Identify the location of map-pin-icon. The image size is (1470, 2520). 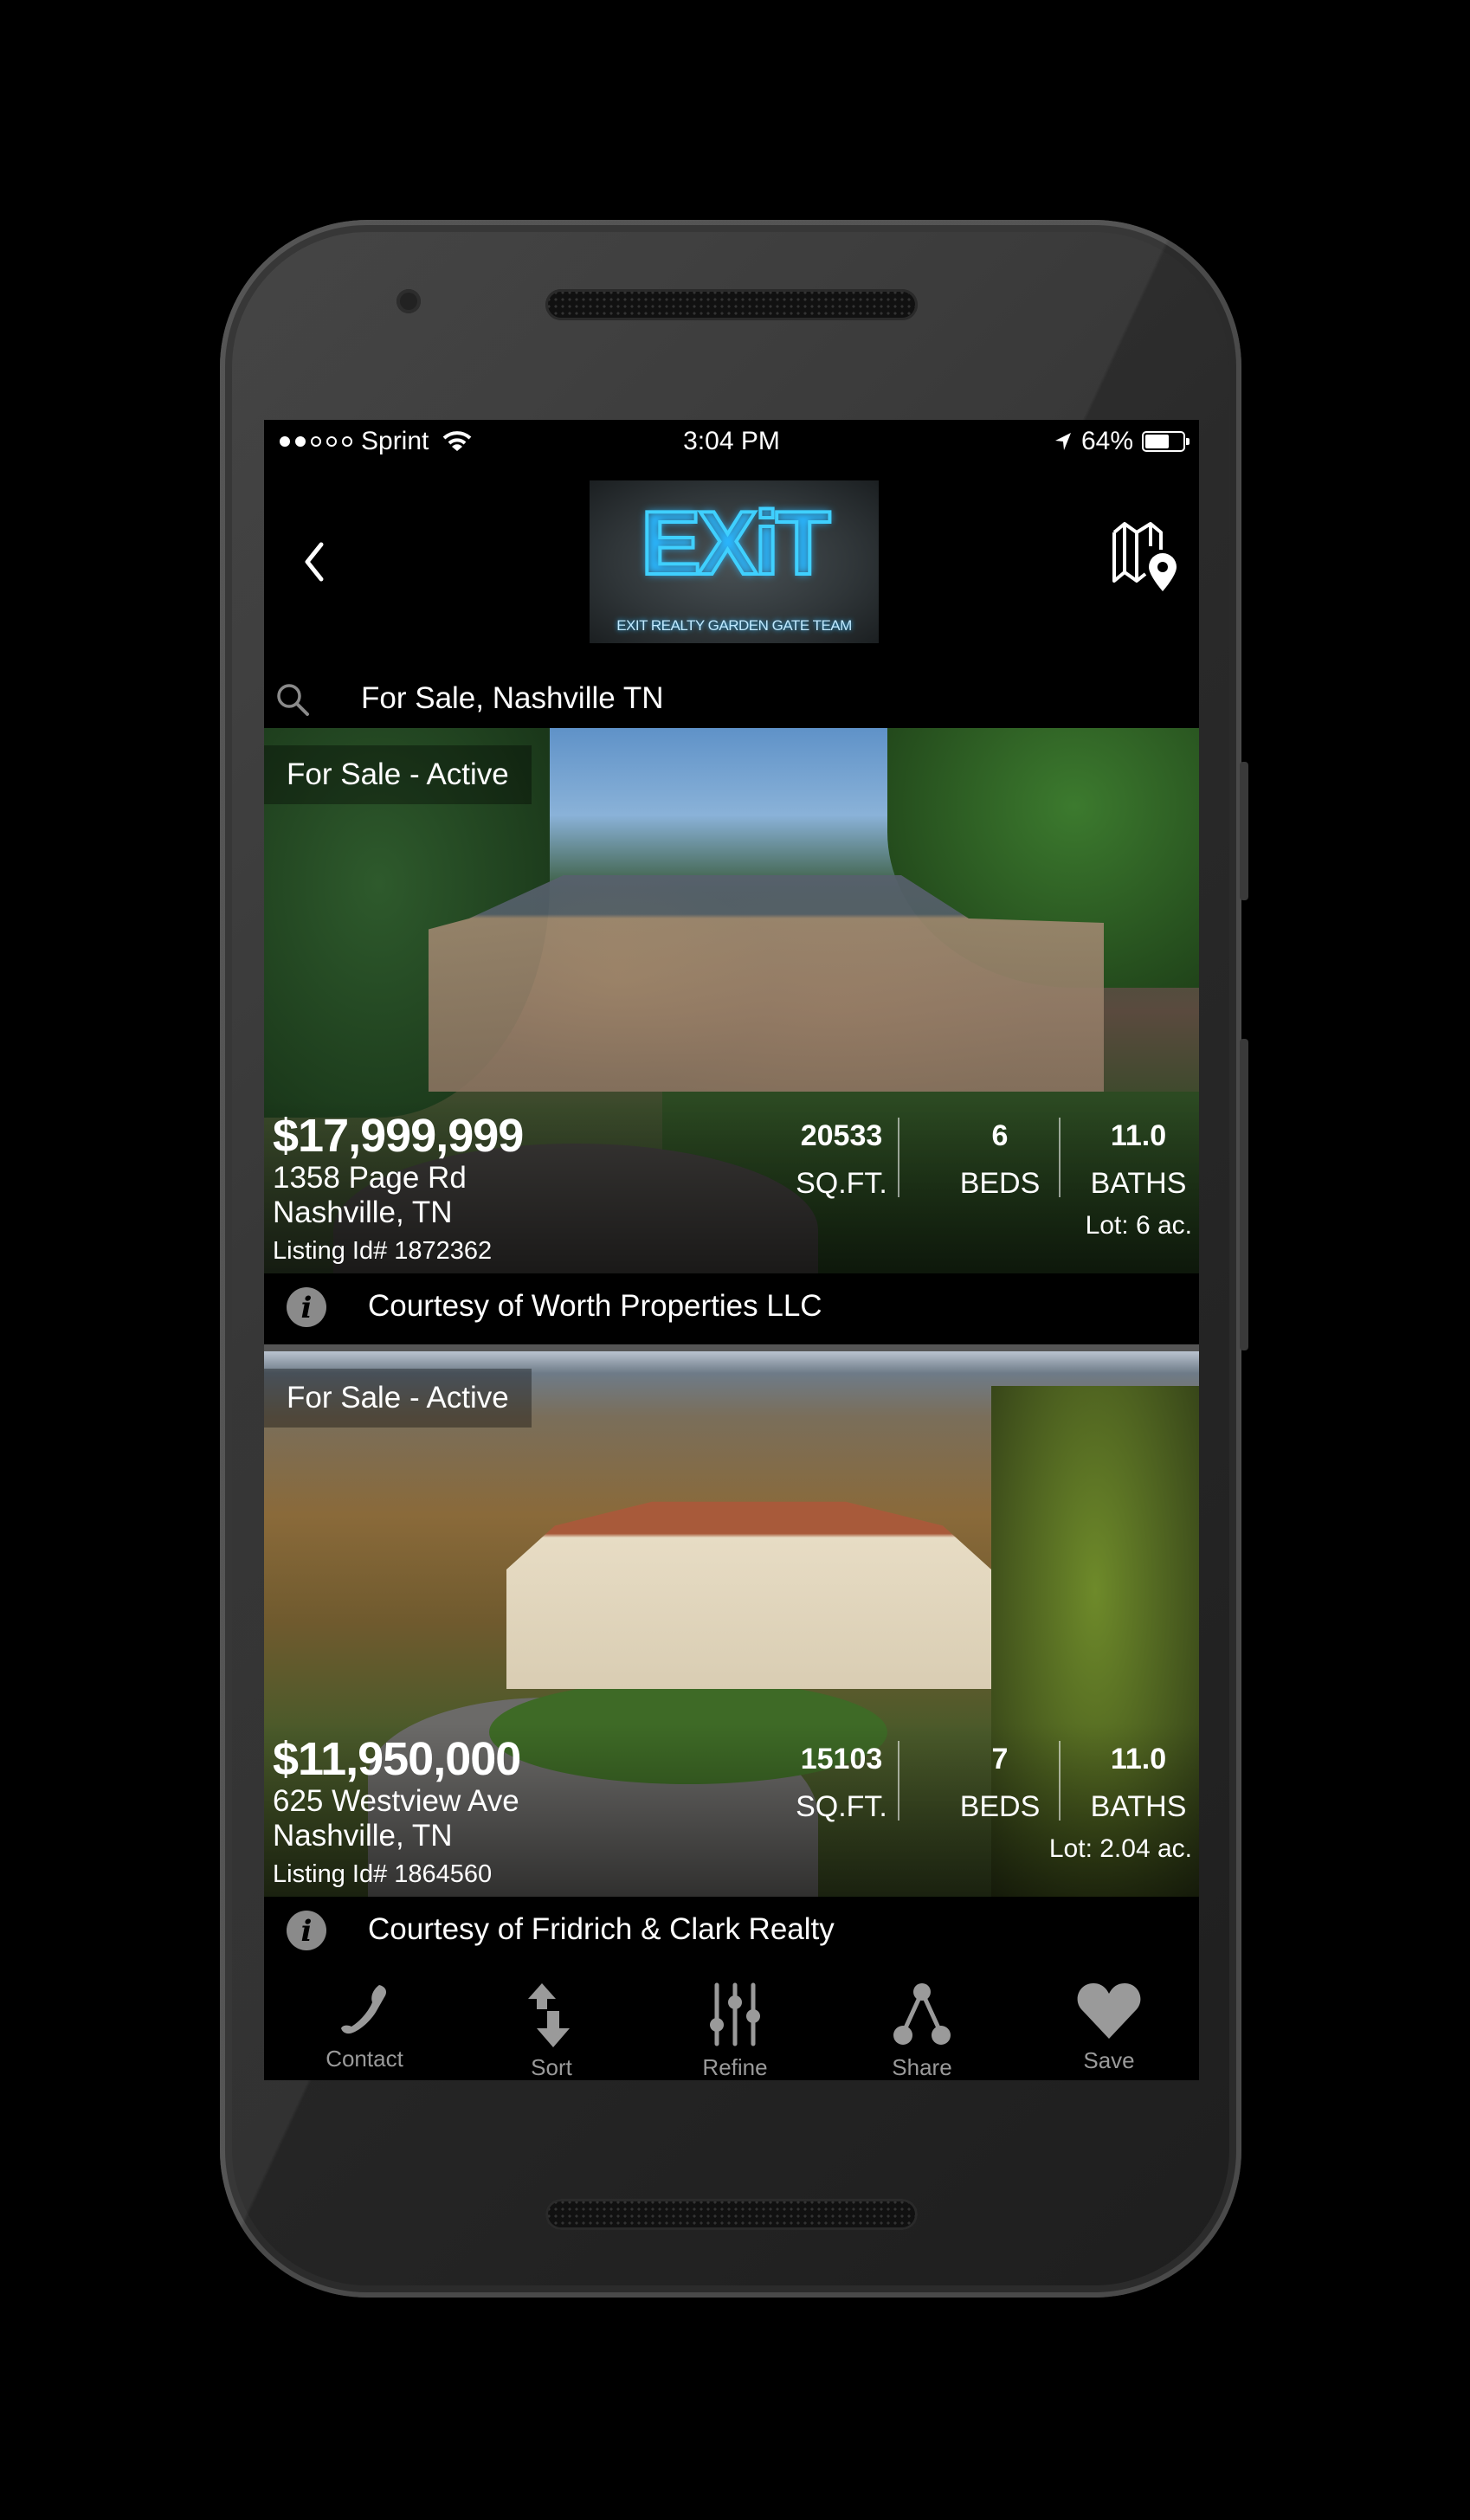
(1146, 557).